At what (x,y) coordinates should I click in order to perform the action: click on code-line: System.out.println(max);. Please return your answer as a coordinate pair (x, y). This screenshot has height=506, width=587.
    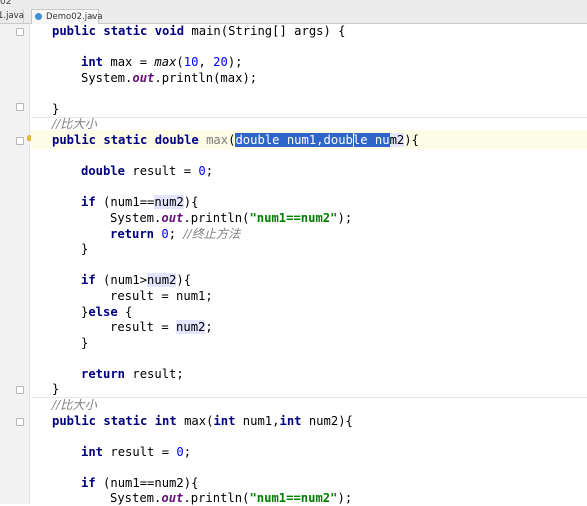
    Looking at the image, I should click on (169, 78).